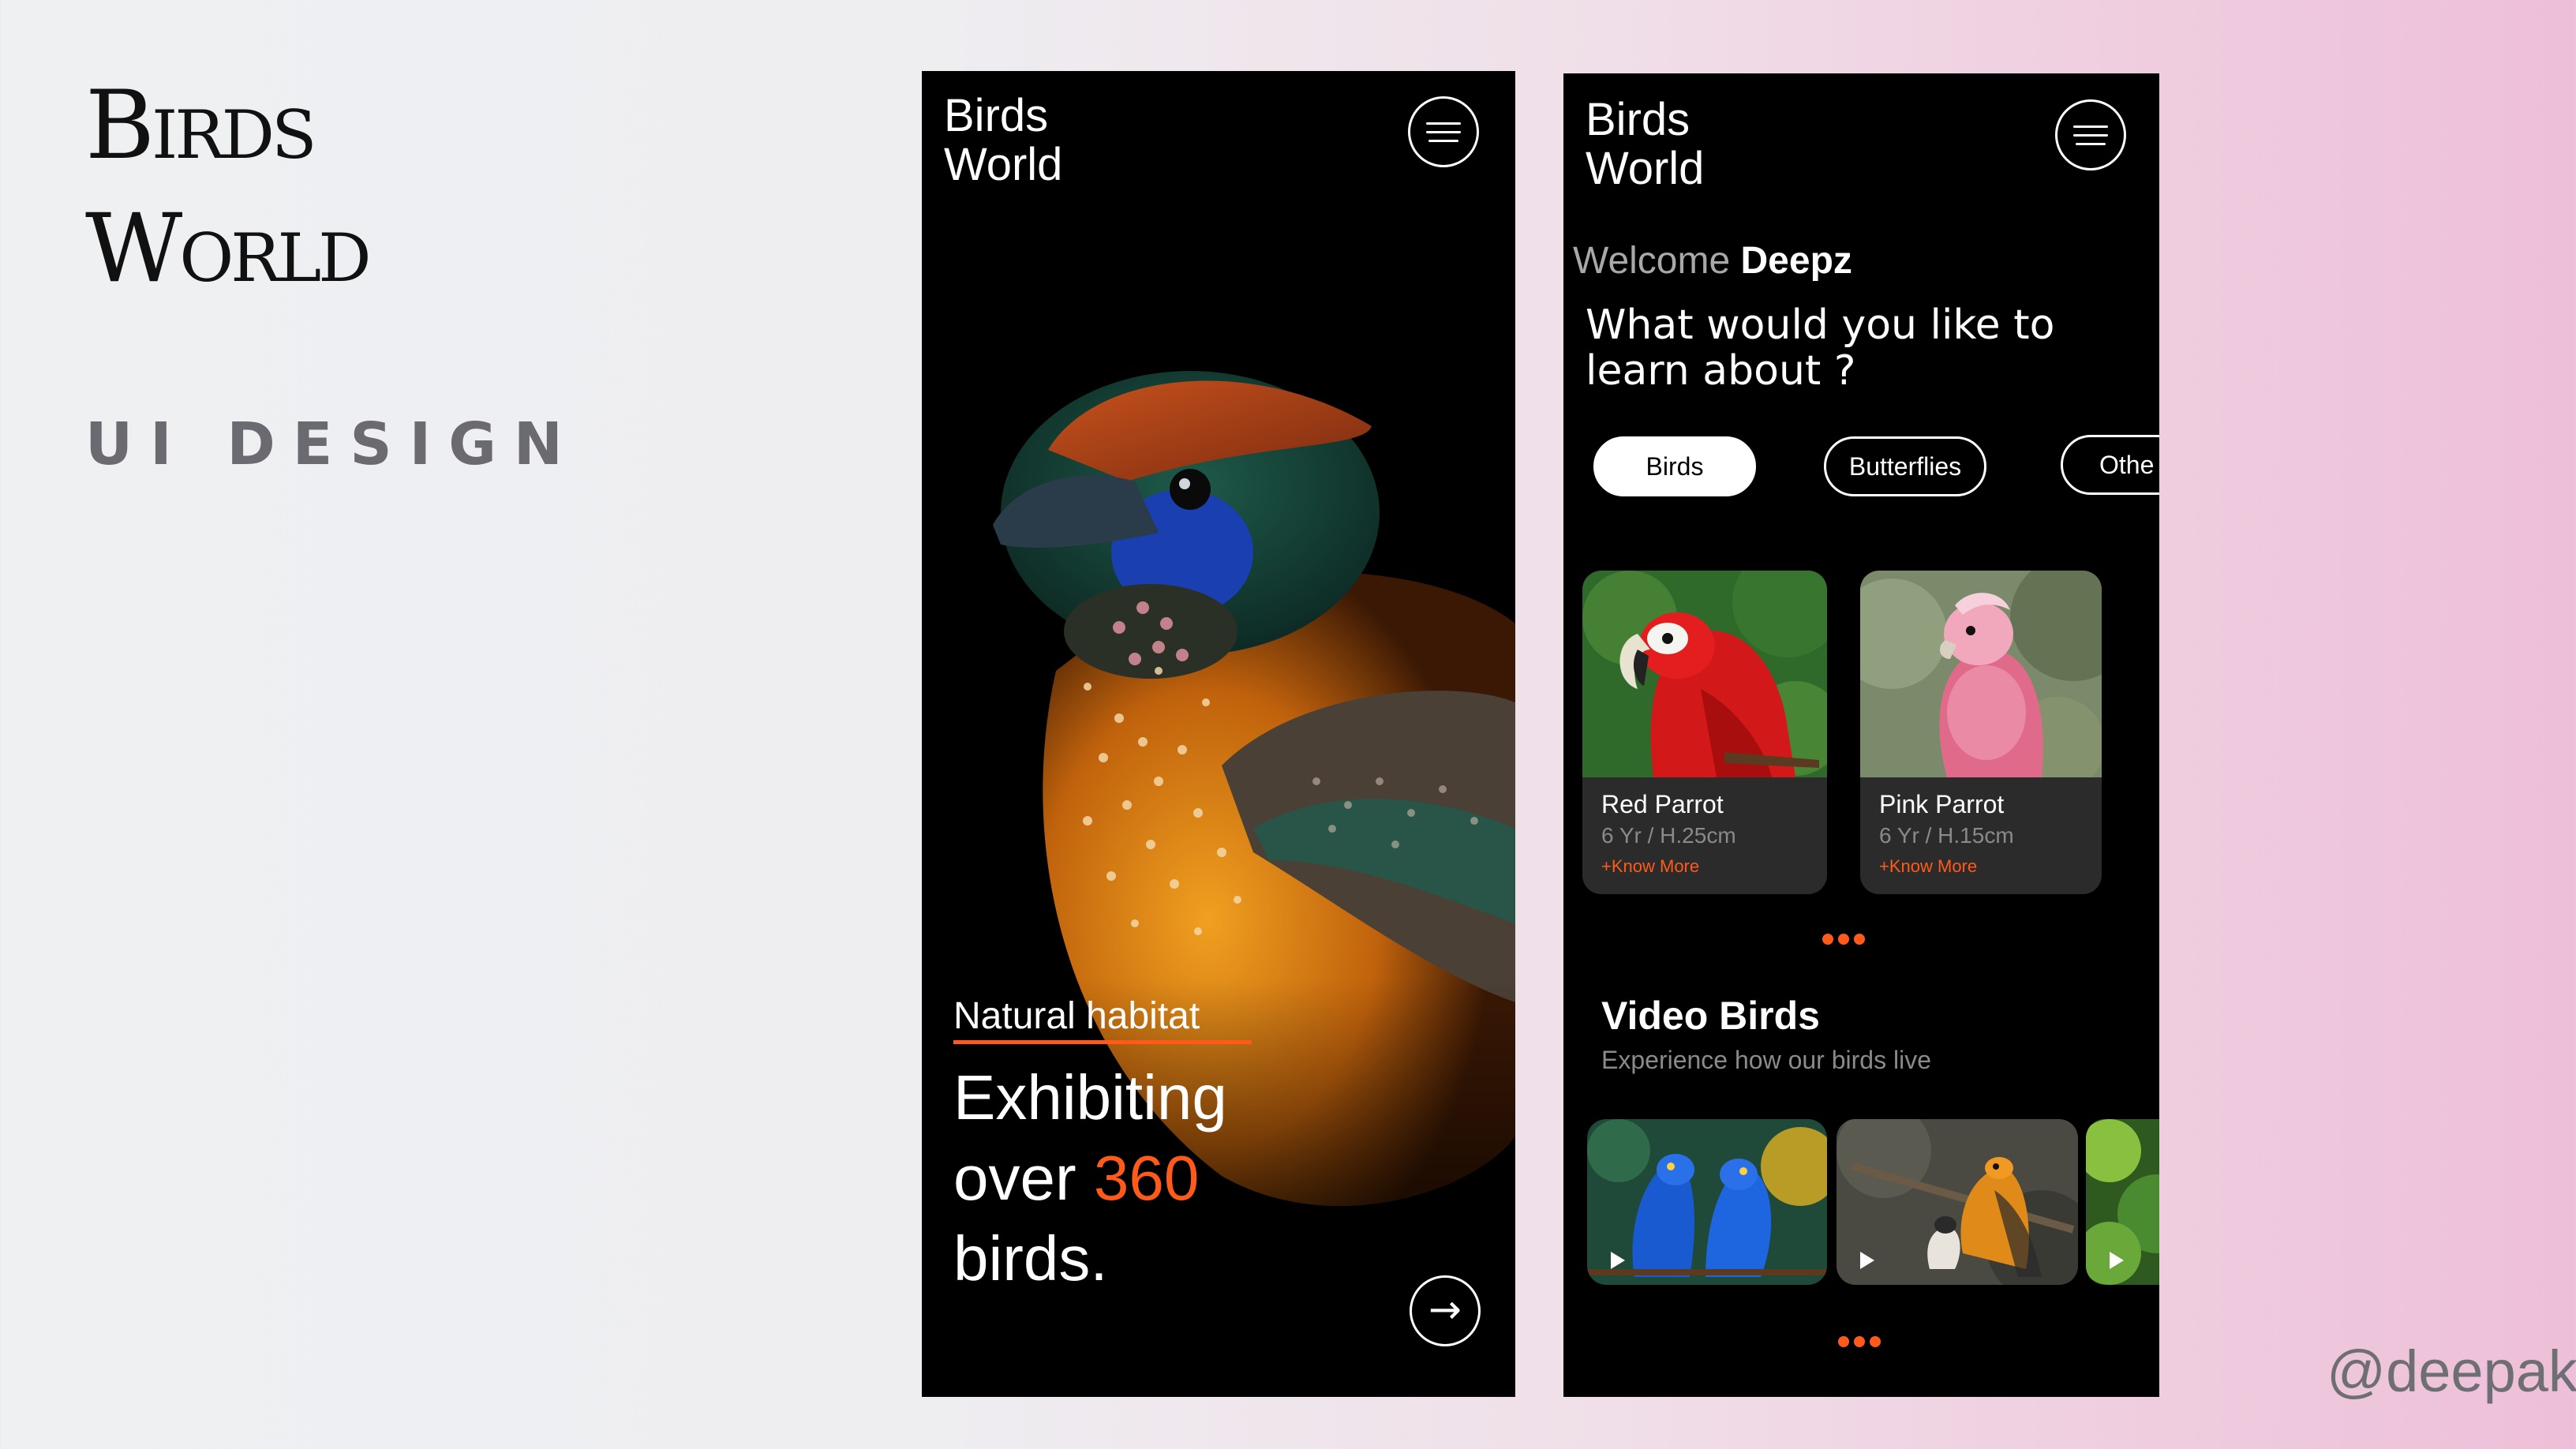  Describe the element at coordinates (201, 126) in the screenshot. I see `slide-title-line1: Birds` at that location.